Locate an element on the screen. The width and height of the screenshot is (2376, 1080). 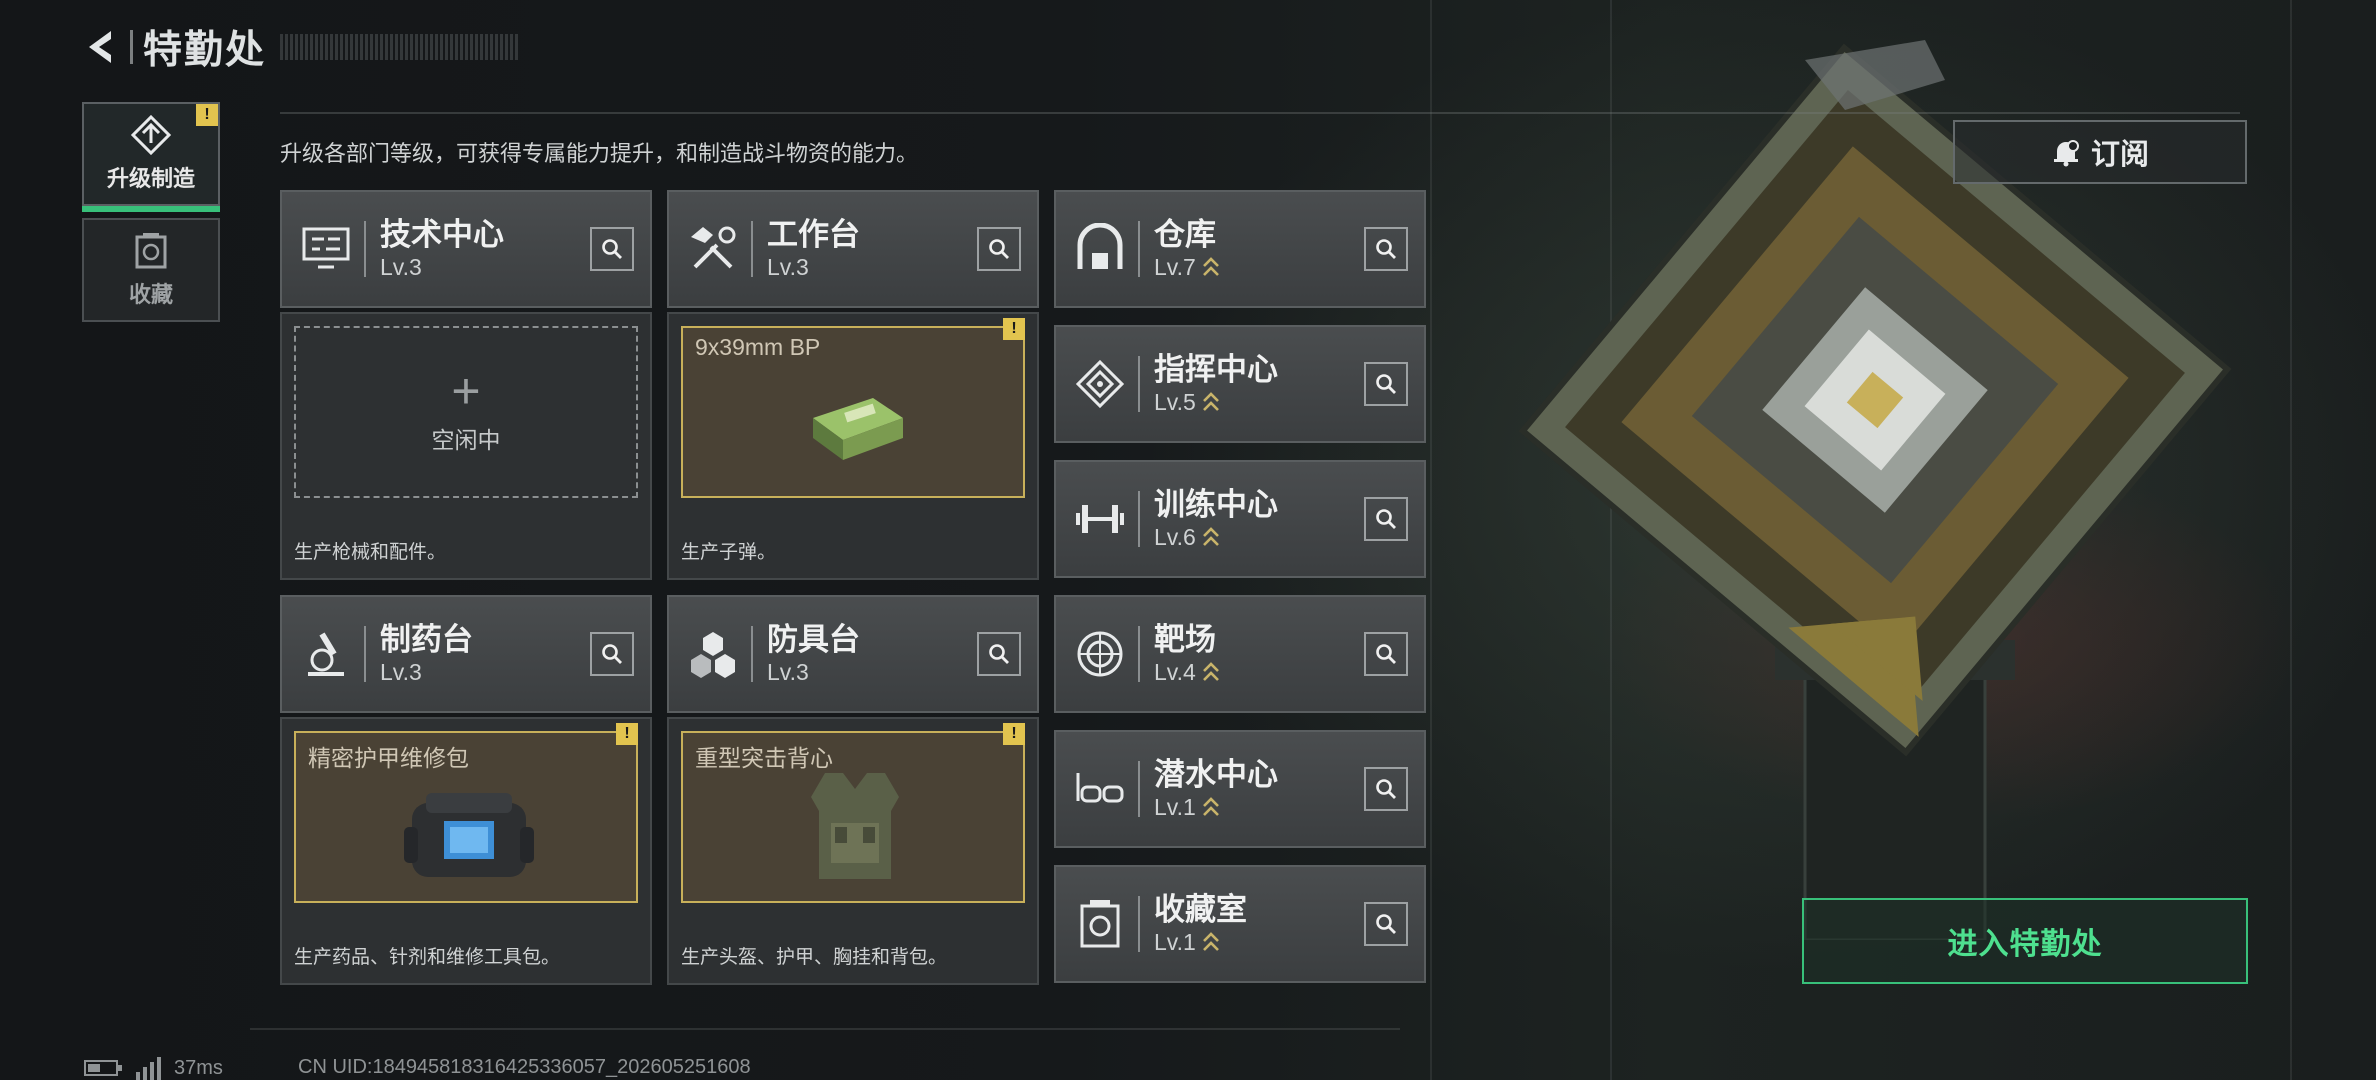
dept-name: 工作台 is located at coordinates (813, 234).